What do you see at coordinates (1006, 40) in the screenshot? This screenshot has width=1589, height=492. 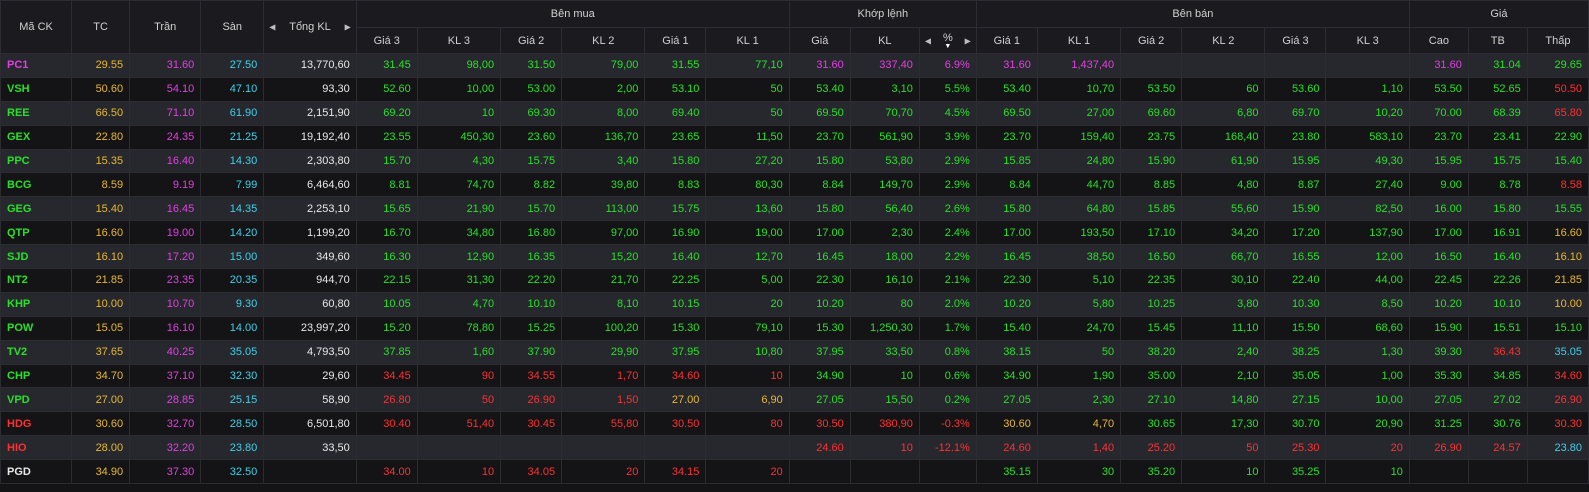 I see `sell-price1-header: Giá 1` at bounding box center [1006, 40].